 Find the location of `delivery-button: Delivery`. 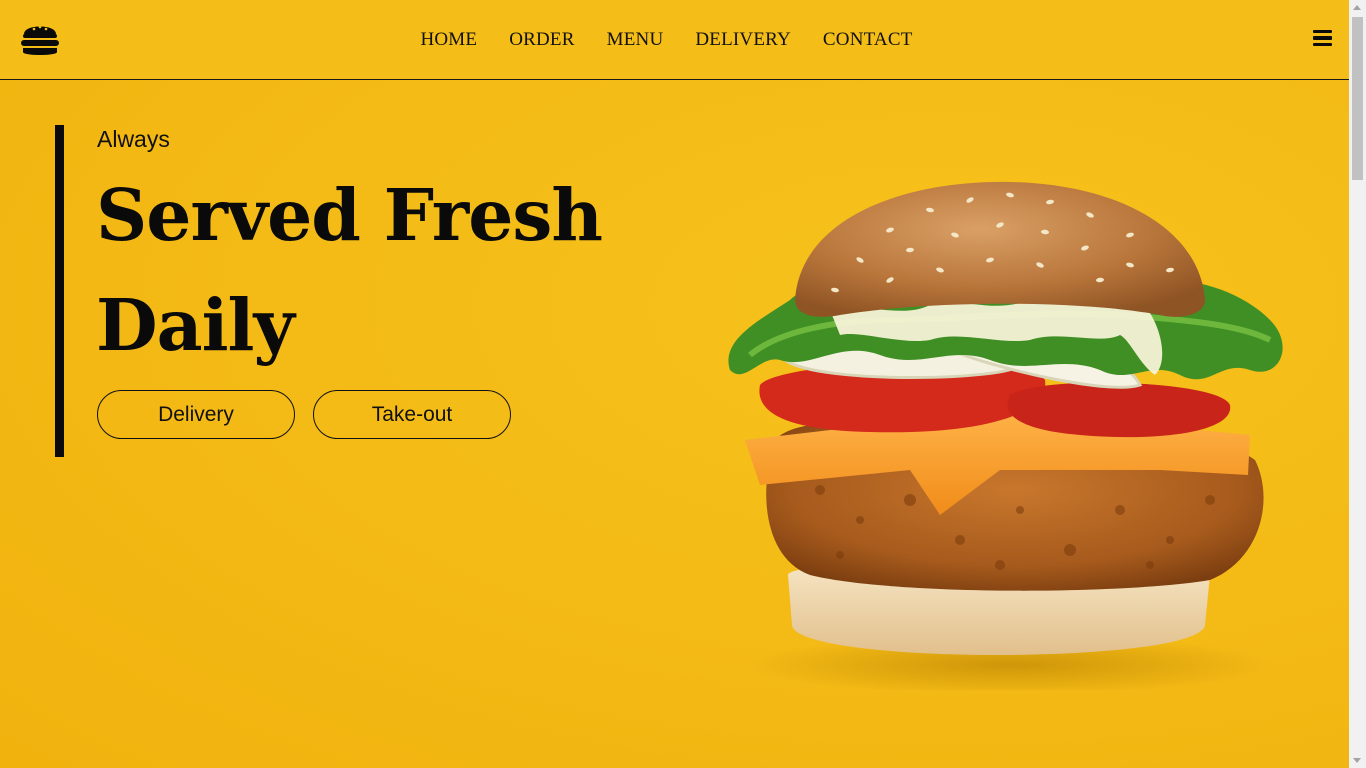

delivery-button: Delivery is located at coordinates (196, 414).